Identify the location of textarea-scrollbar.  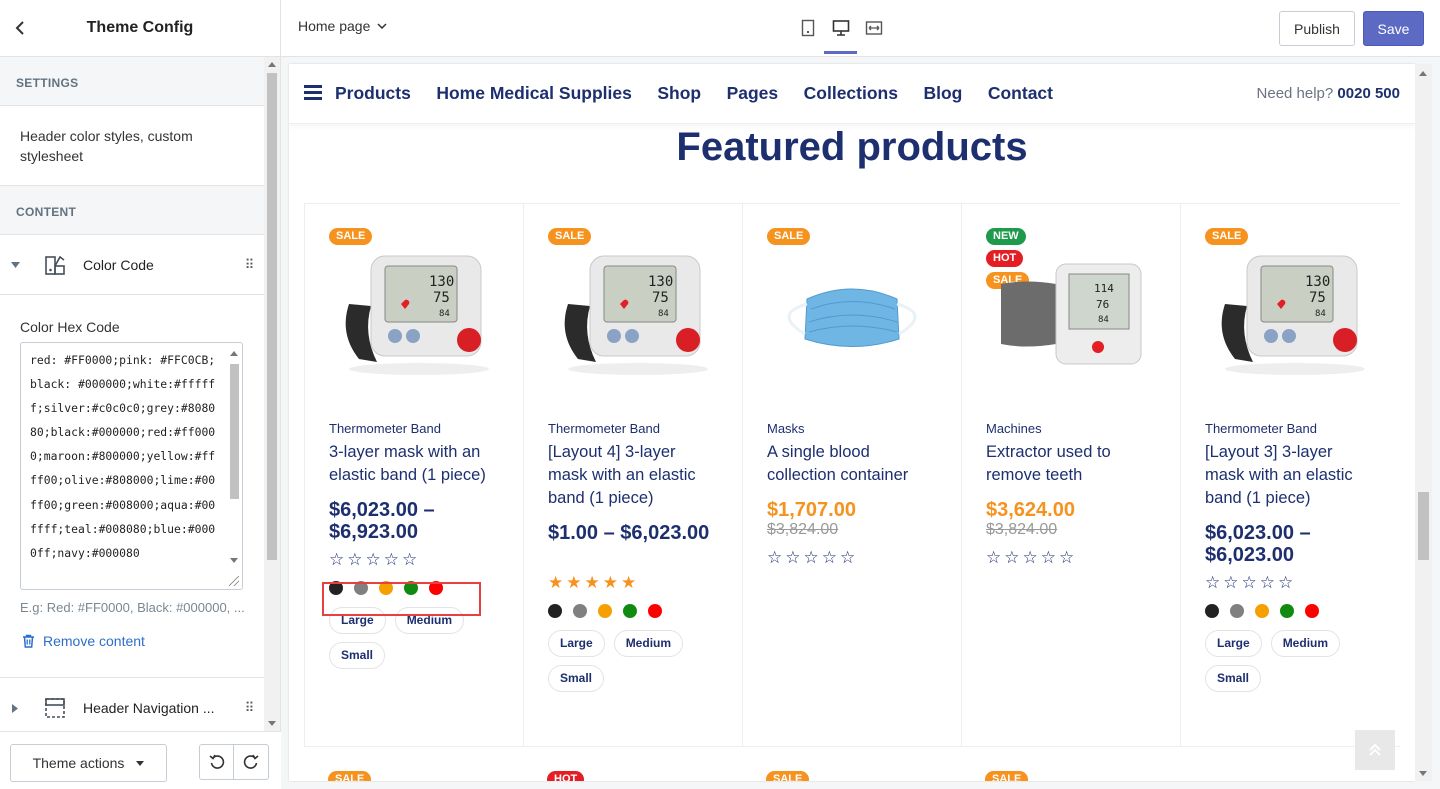
(234, 466).